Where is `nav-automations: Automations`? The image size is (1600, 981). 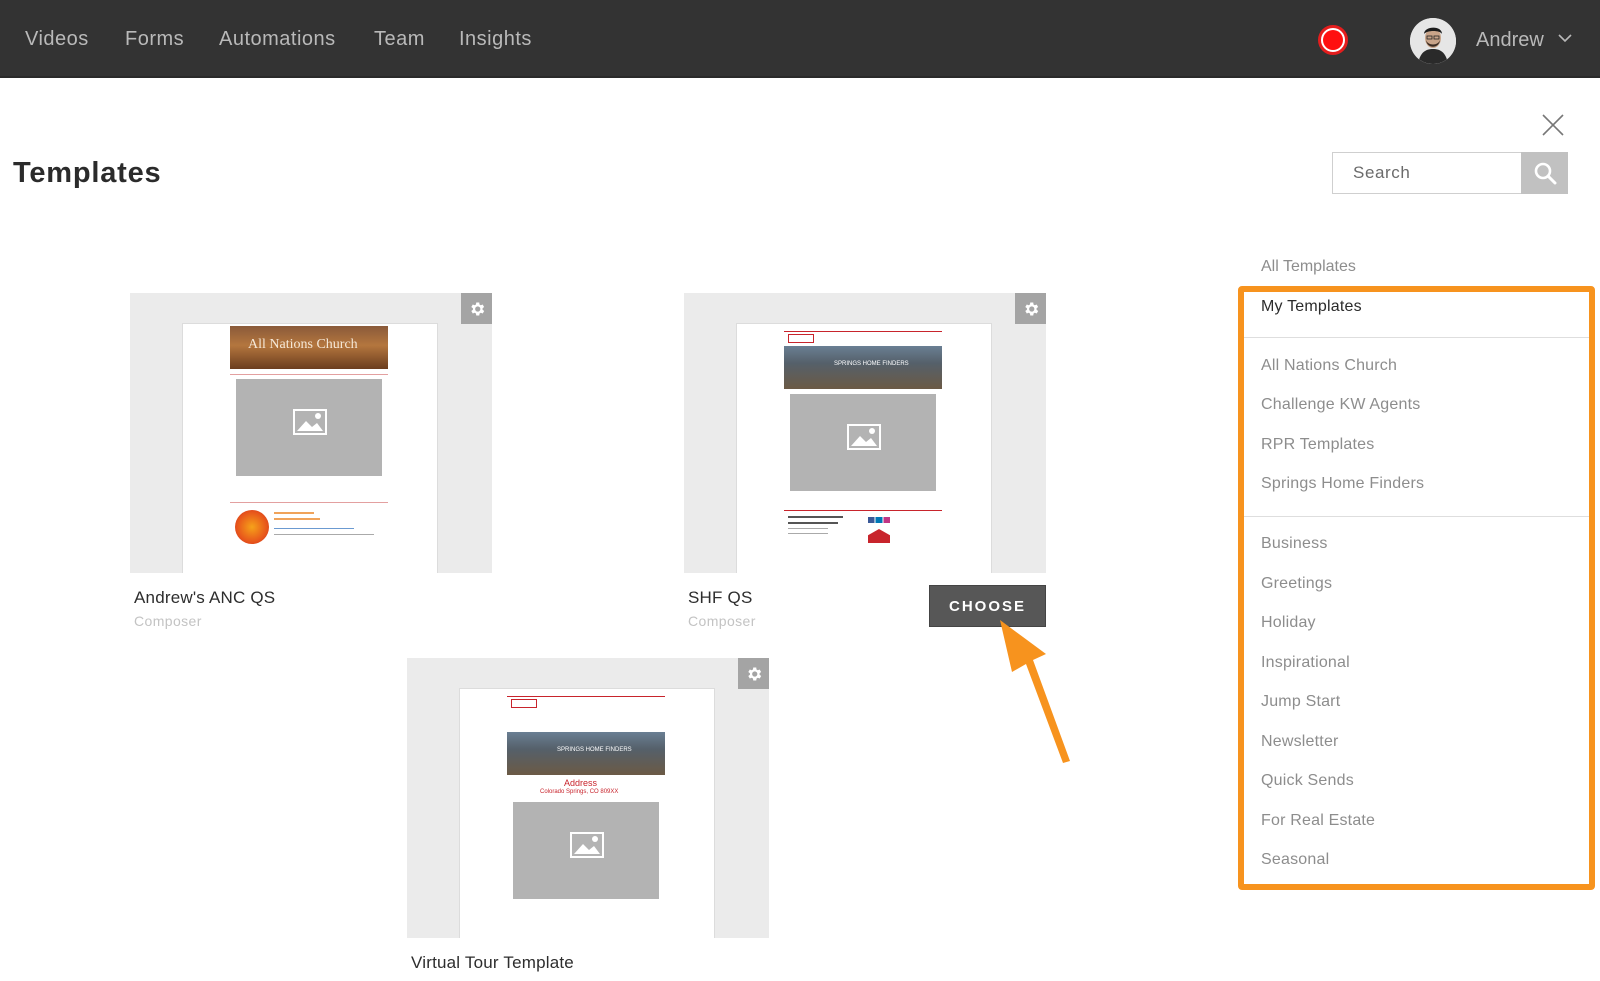
nav-automations: Automations is located at coordinates (277, 39).